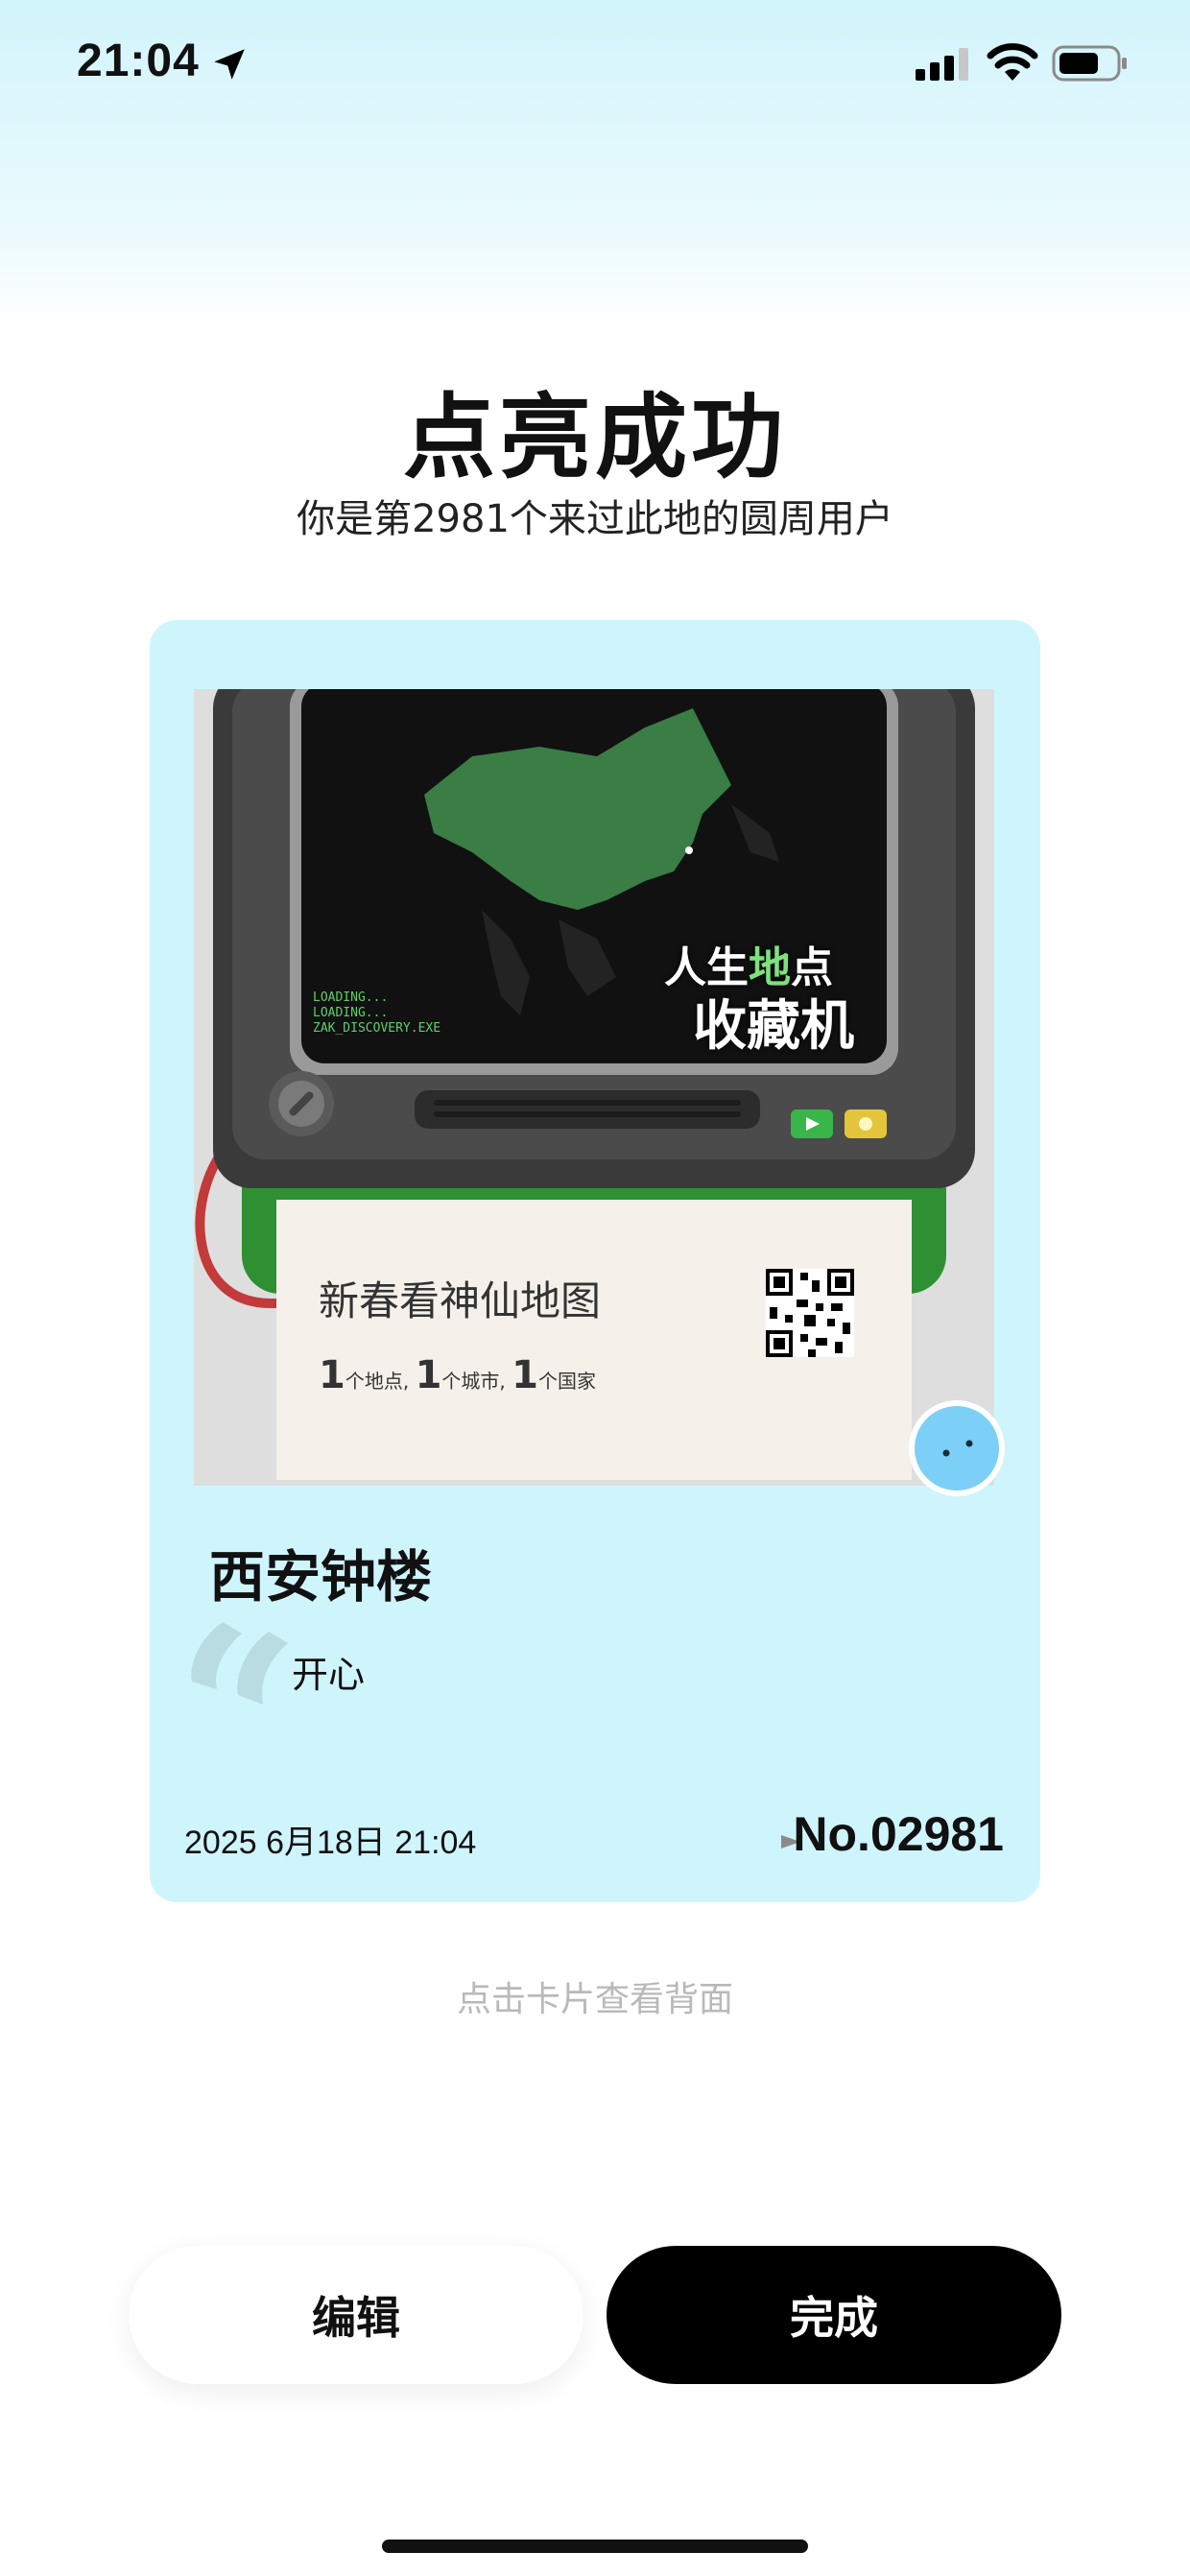 Image resolution: width=1190 pixels, height=2576 pixels. I want to click on edit-button: 编辑, so click(356, 2315).